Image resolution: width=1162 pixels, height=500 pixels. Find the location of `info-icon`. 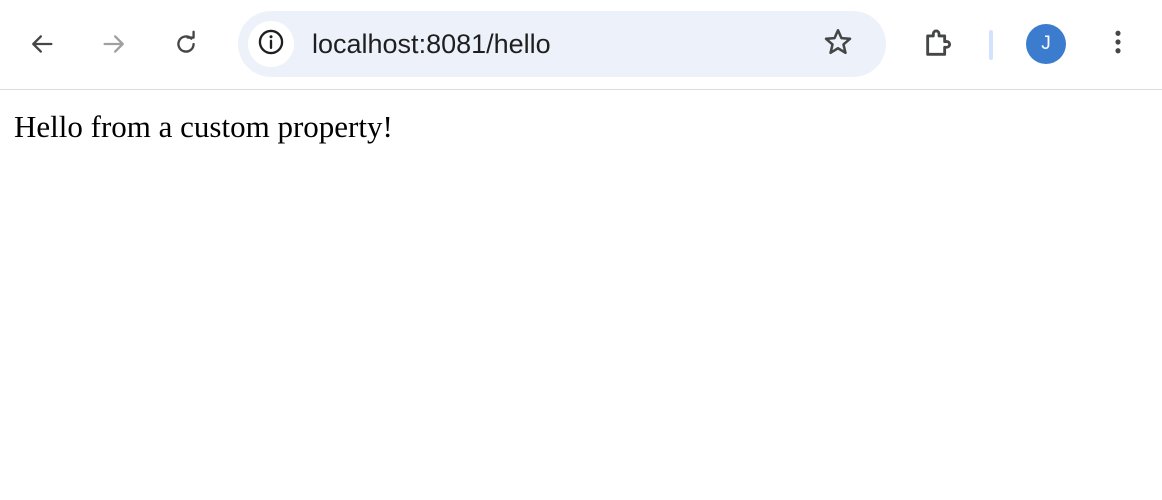

info-icon is located at coordinates (271, 44).